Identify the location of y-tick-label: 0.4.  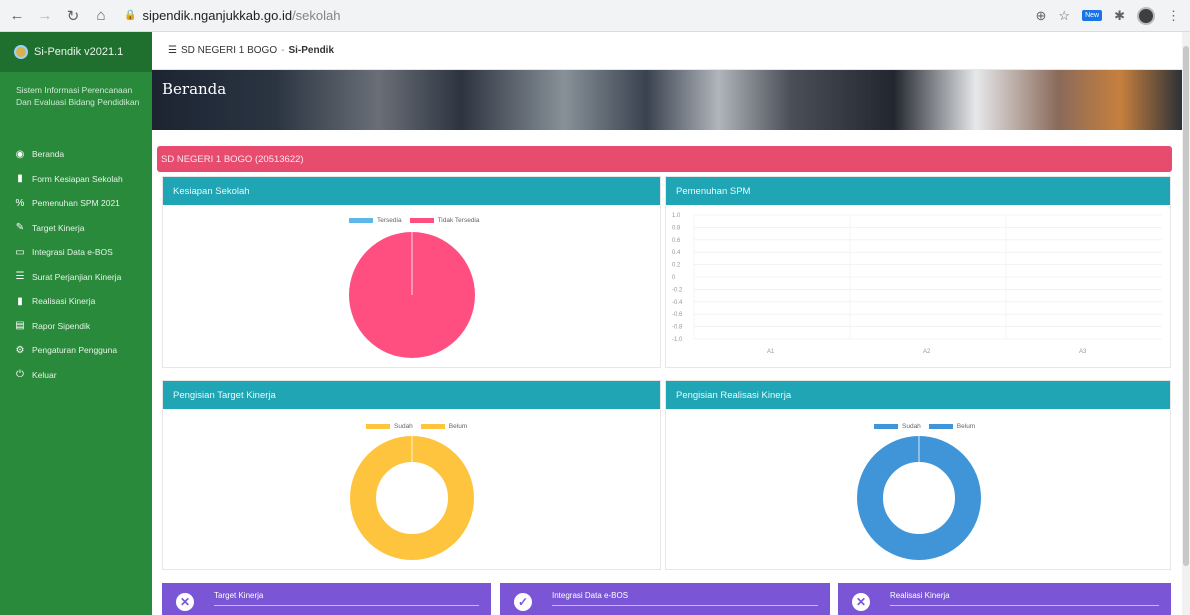
(676, 253).